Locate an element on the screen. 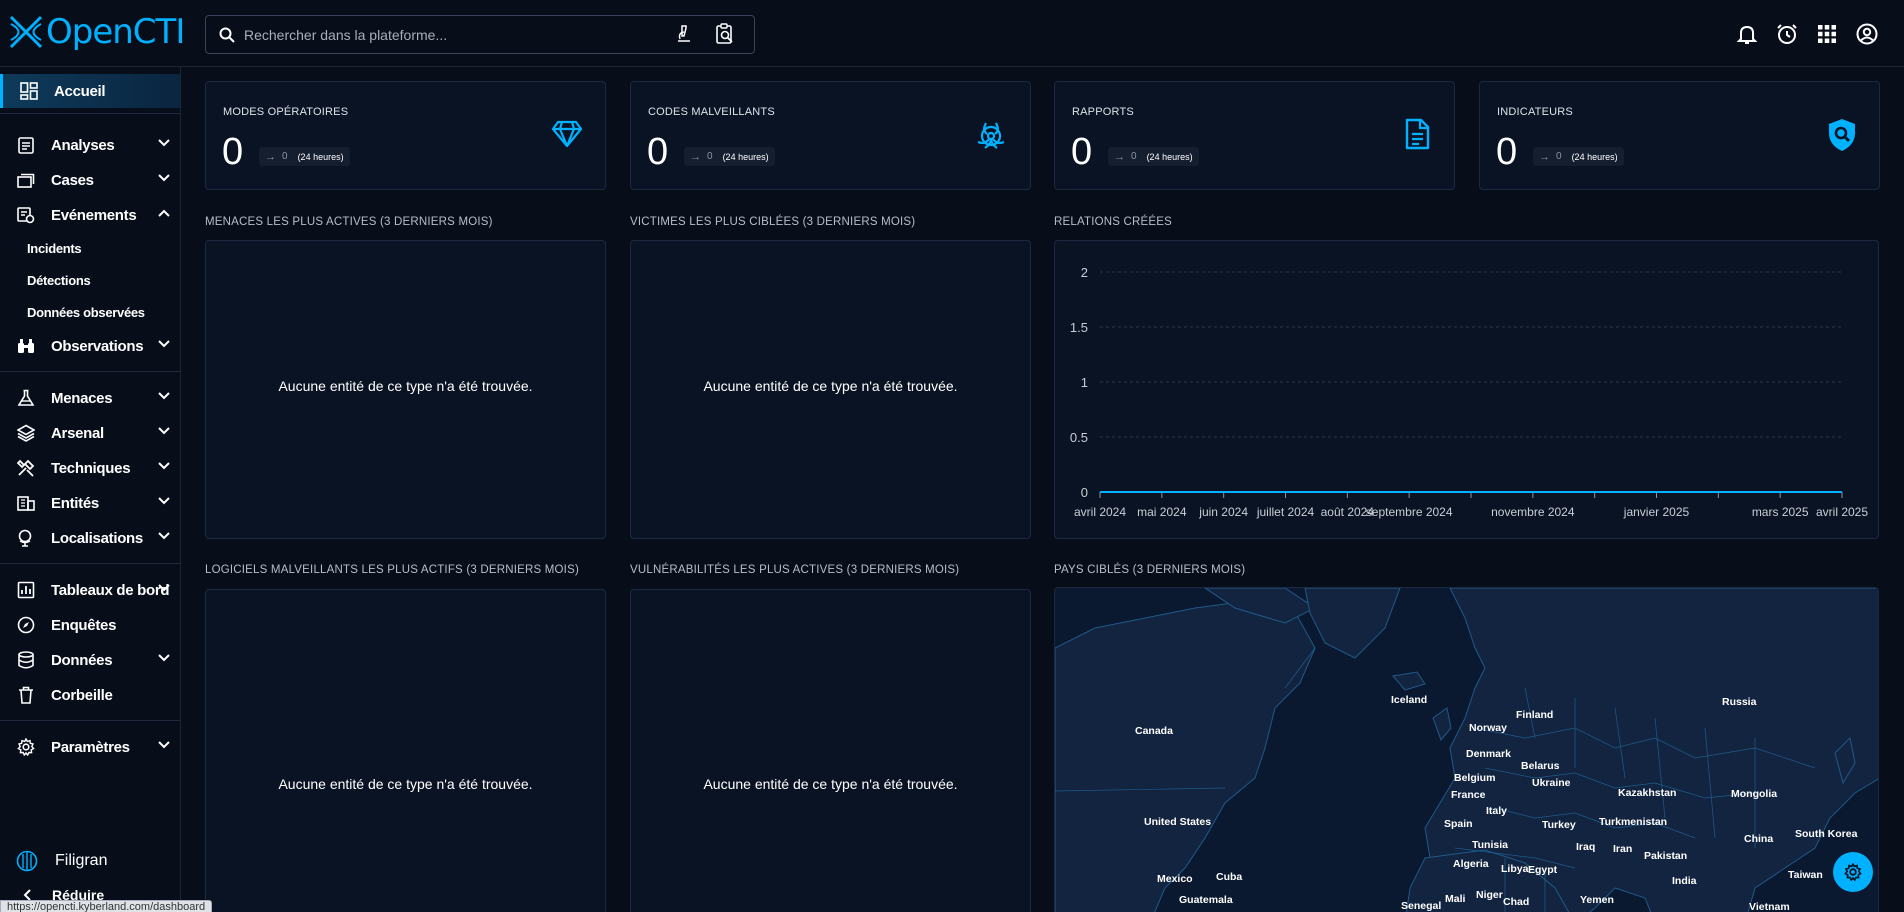 Image resolution: width=1904 pixels, height=912 pixels. map-country-label: Niger is located at coordinates (1489, 895).